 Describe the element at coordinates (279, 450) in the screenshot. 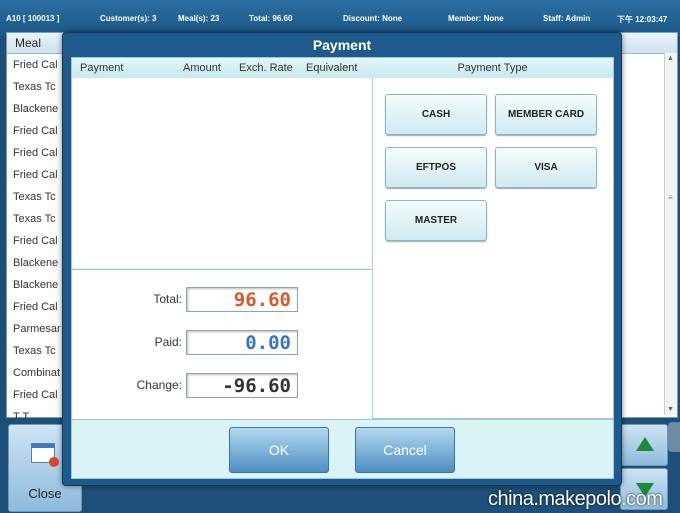

I see `ok-button: OK` at that location.